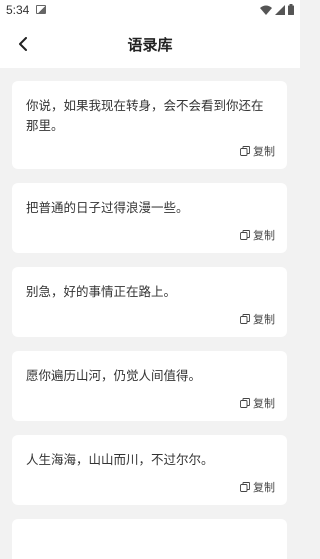  I want to click on quote-card: 别急，好的事情正在路上。 复制, so click(149, 302).